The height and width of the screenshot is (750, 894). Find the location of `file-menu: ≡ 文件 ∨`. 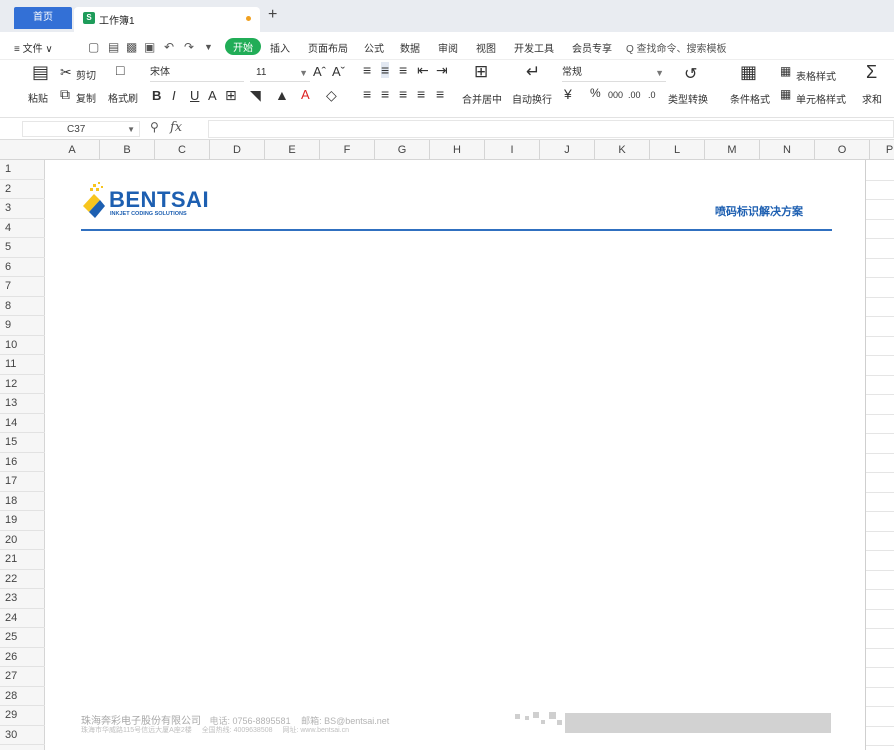

file-menu: ≡ 文件 ∨ is located at coordinates (33, 47).